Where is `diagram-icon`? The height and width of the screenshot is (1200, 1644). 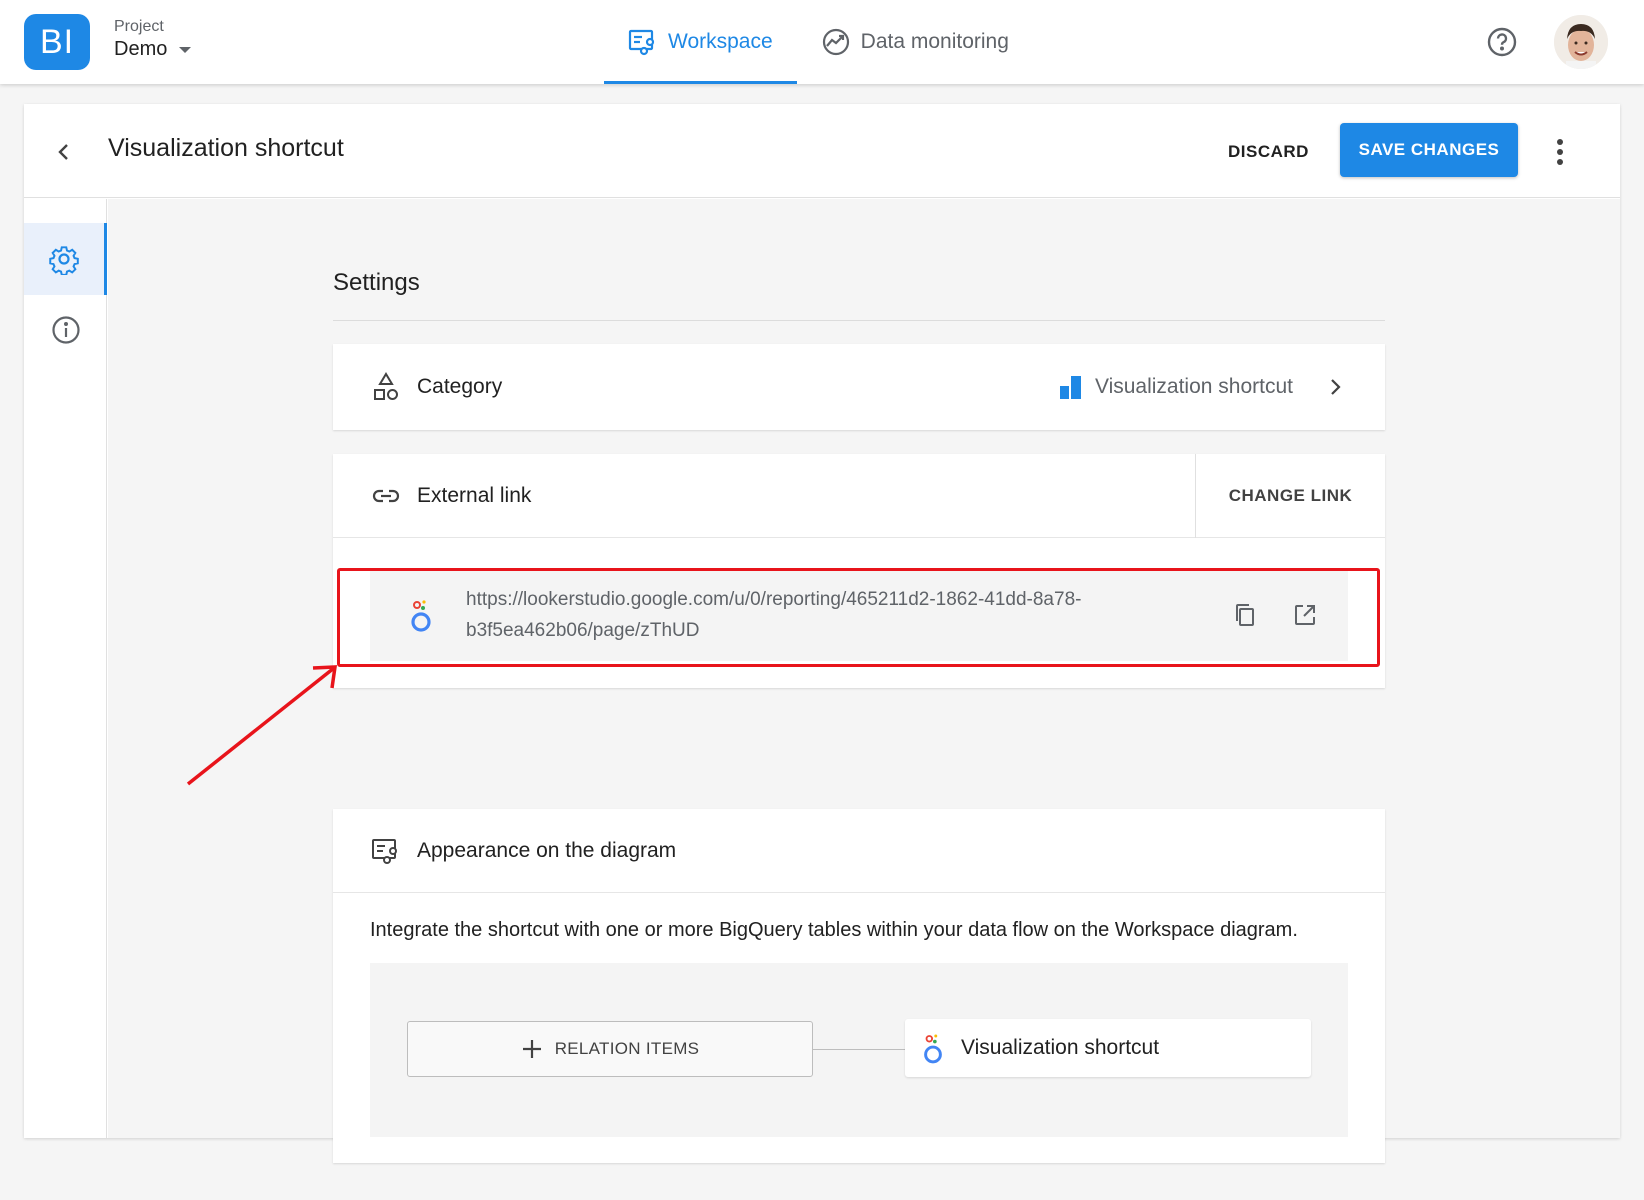 diagram-icon is located at coordinates (386, 851).